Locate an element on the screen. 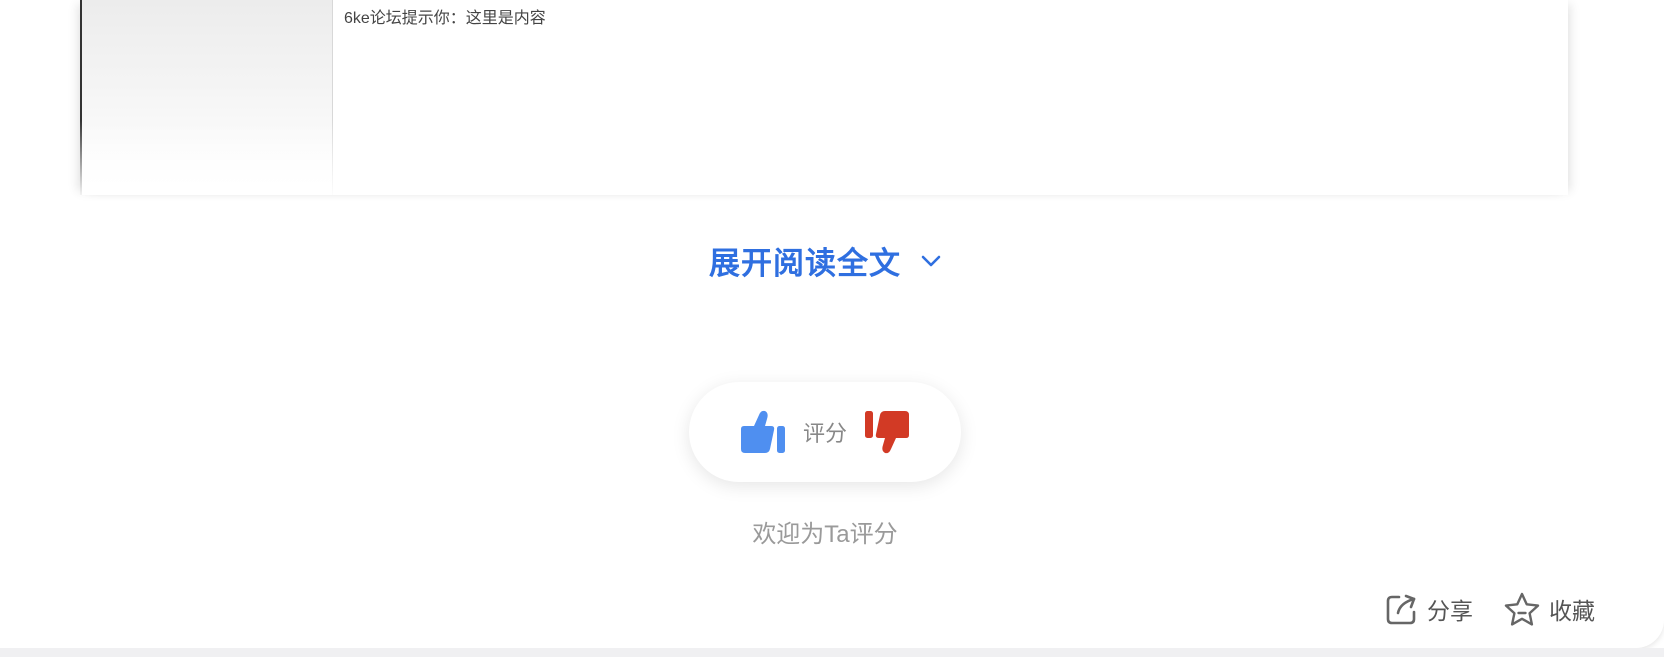  share-button: 分享 is located at coordinates (1429, 609).